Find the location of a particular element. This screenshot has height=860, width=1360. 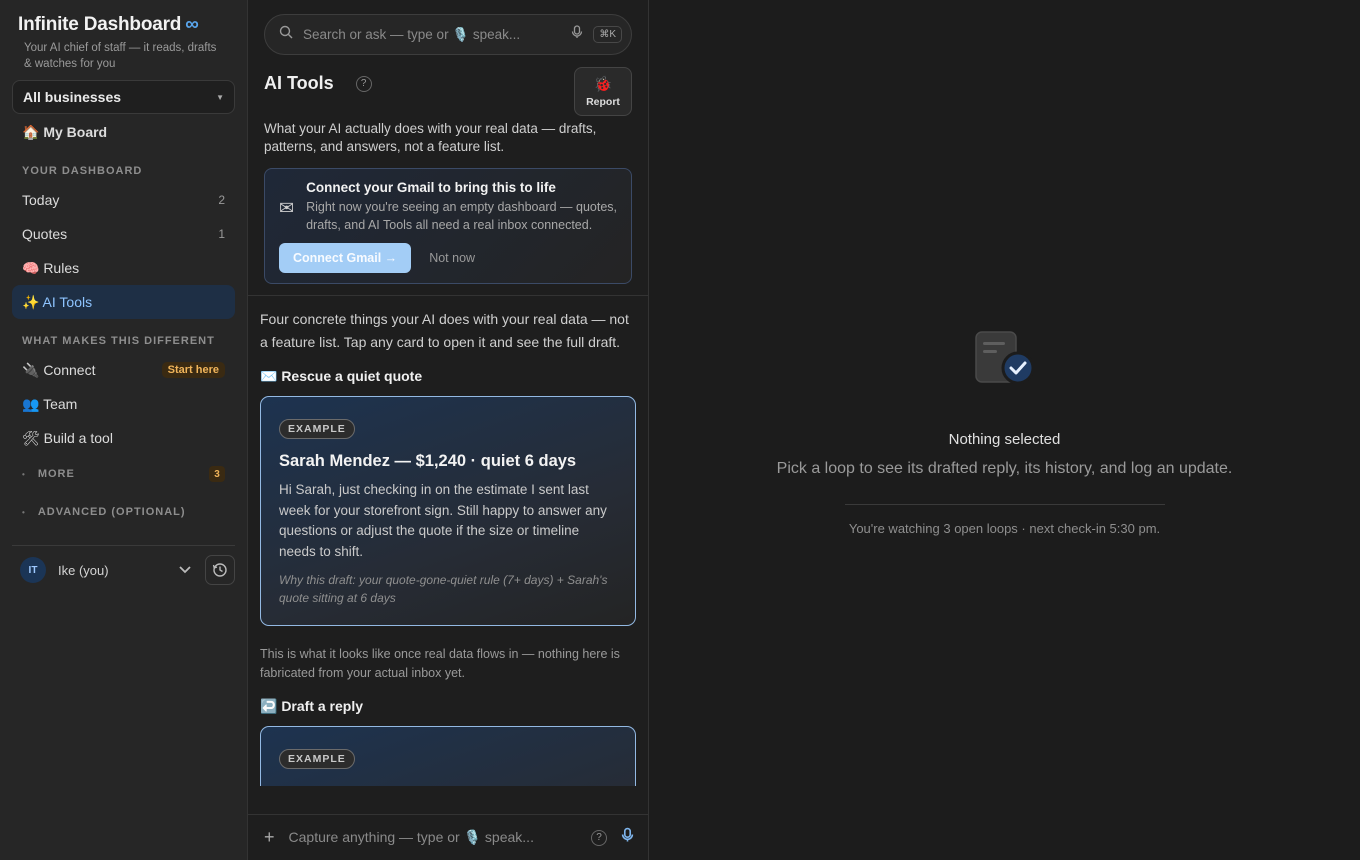

user-row: IT Ike (you) is located at coordinates (123, 570).